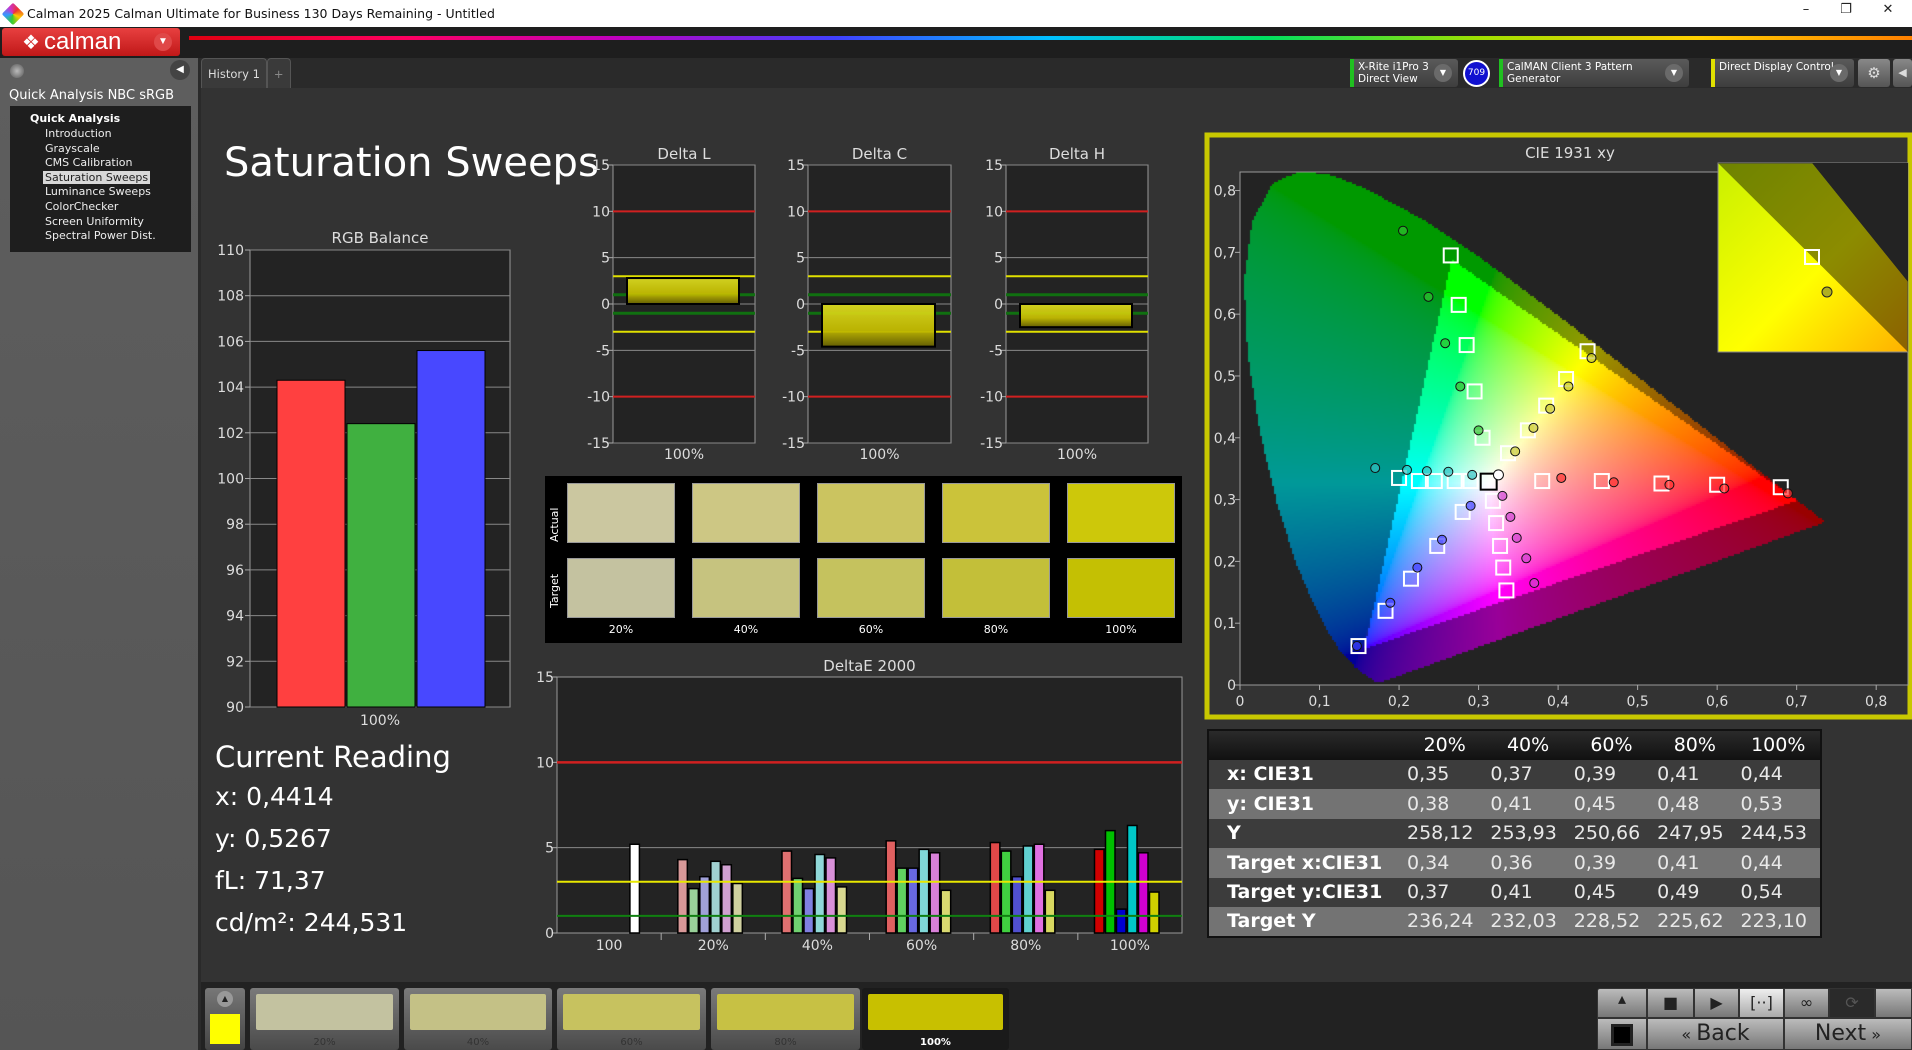 The height and width of the screenshot is (1050, 1912). Describe the element at coordinates (1723, 1033) in the screenshot. I see `back-label: Back` at that location.